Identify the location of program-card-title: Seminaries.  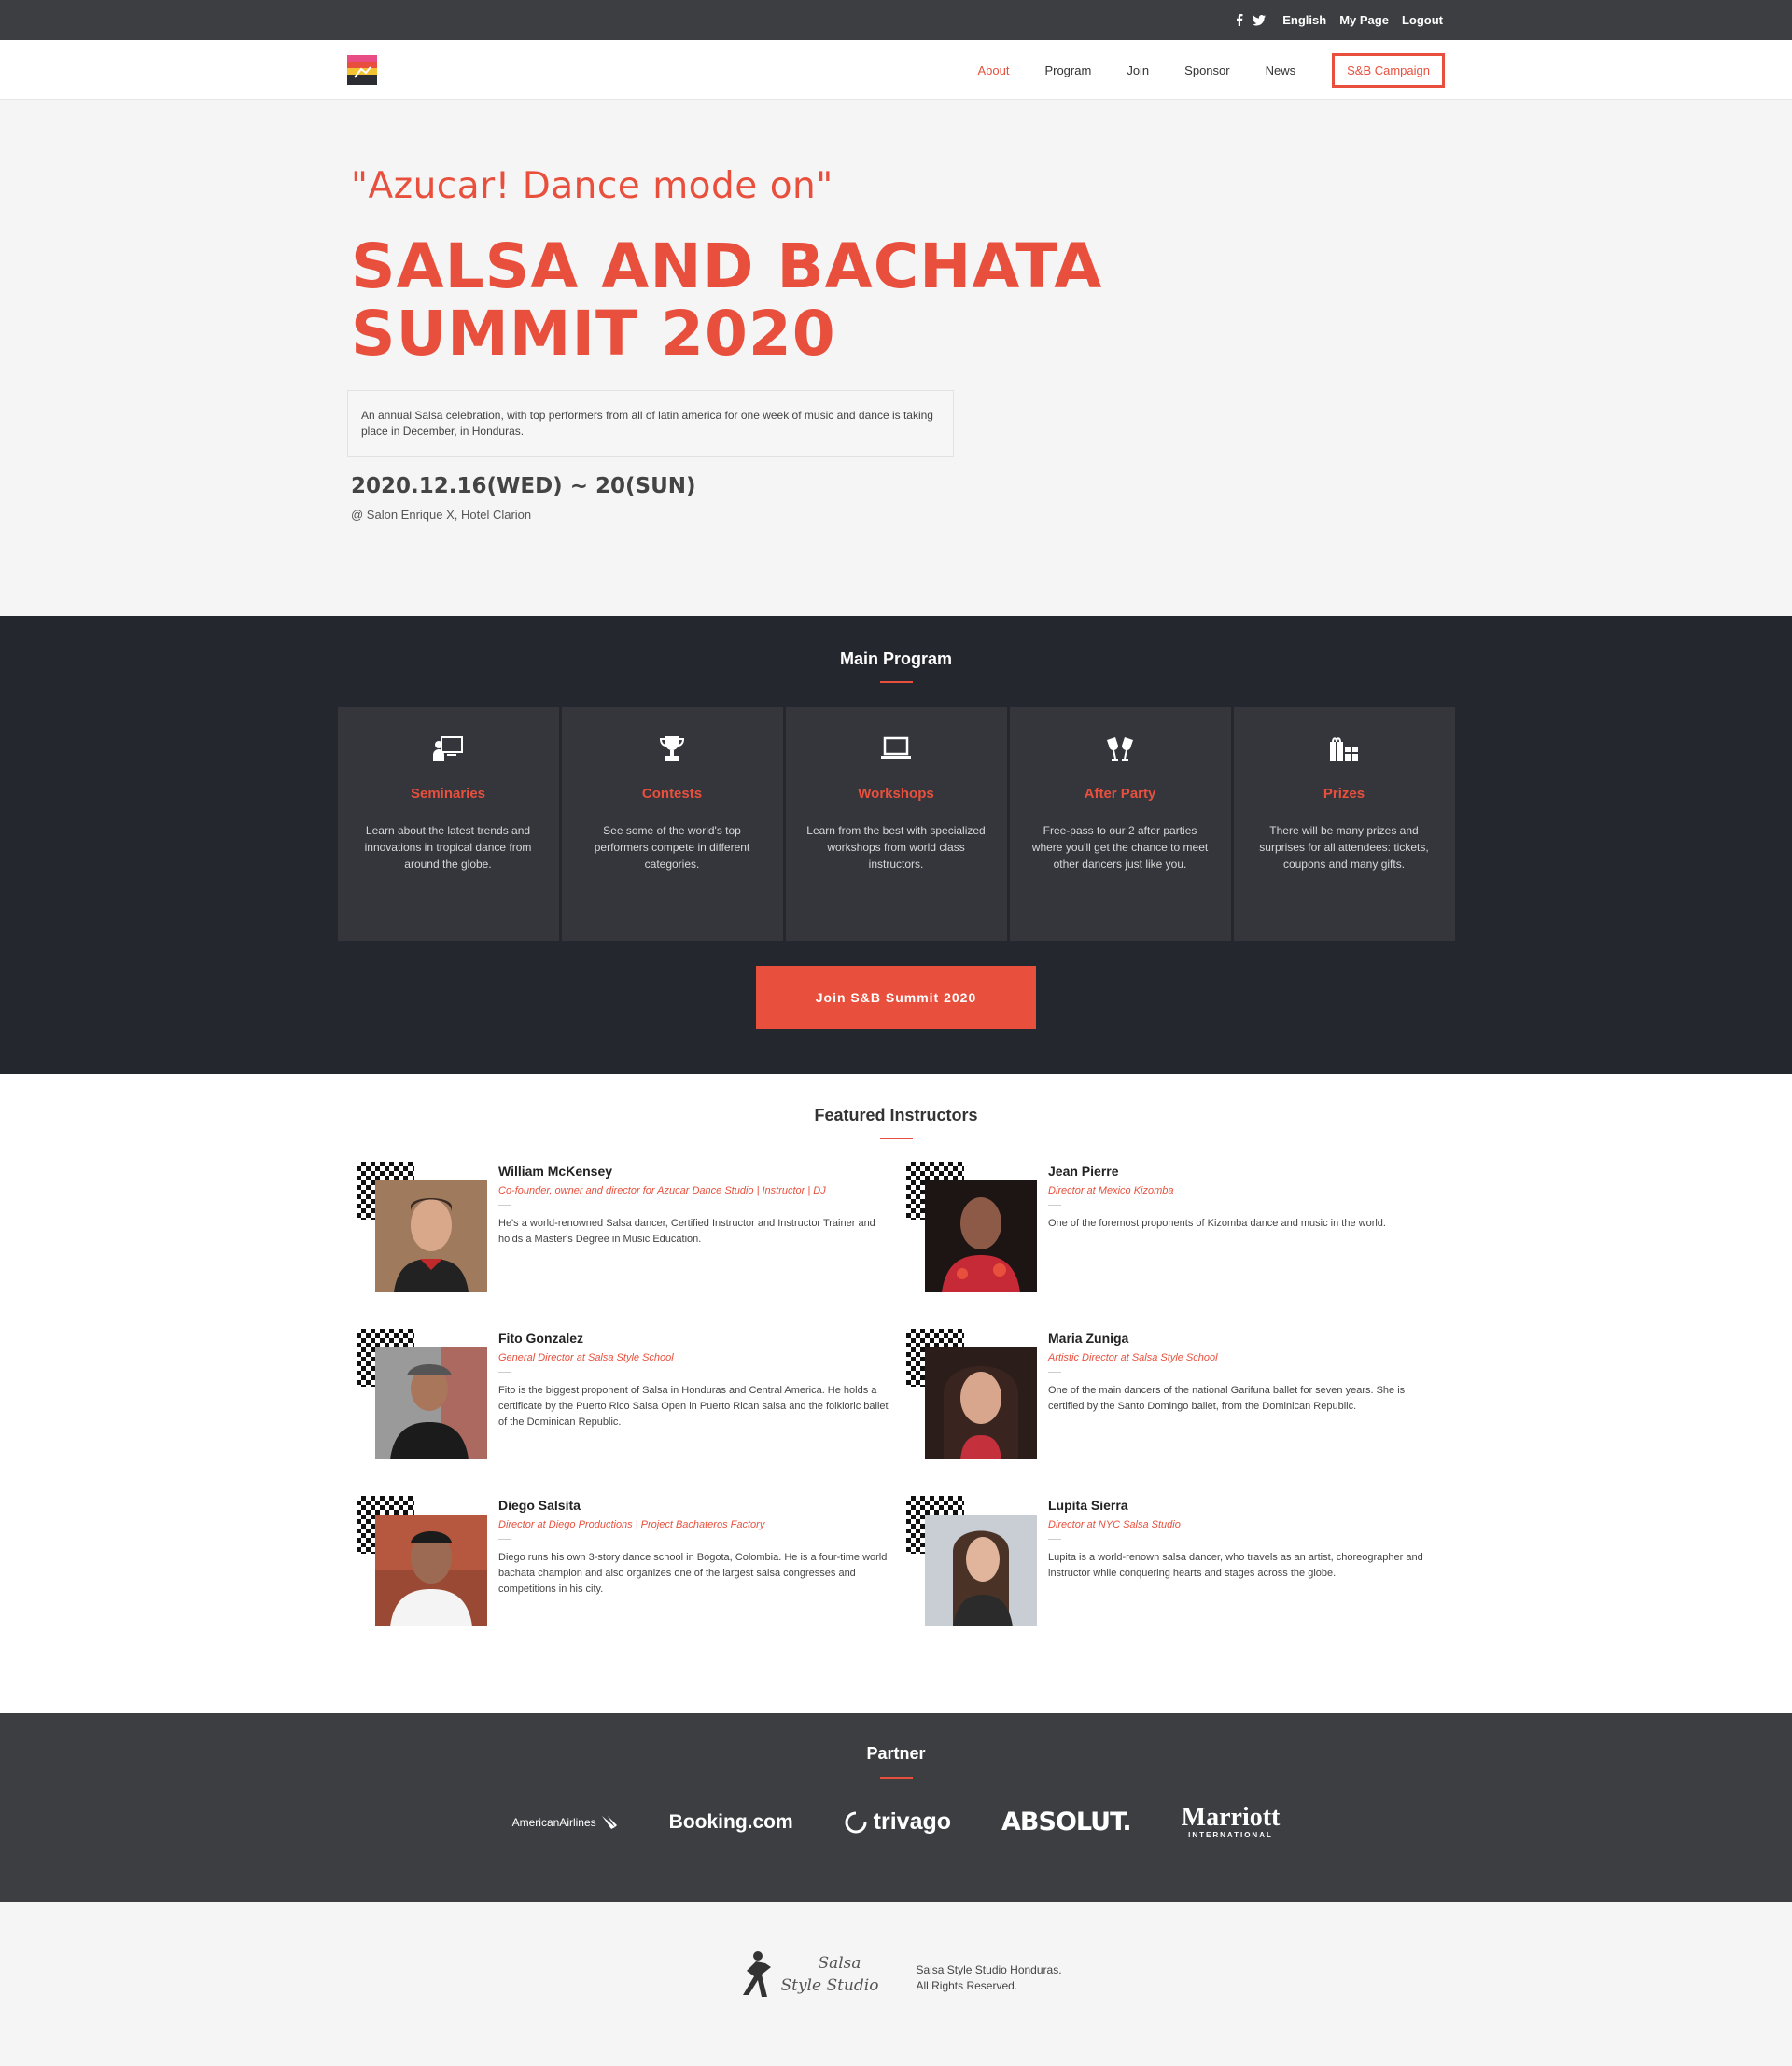
(448, 794).